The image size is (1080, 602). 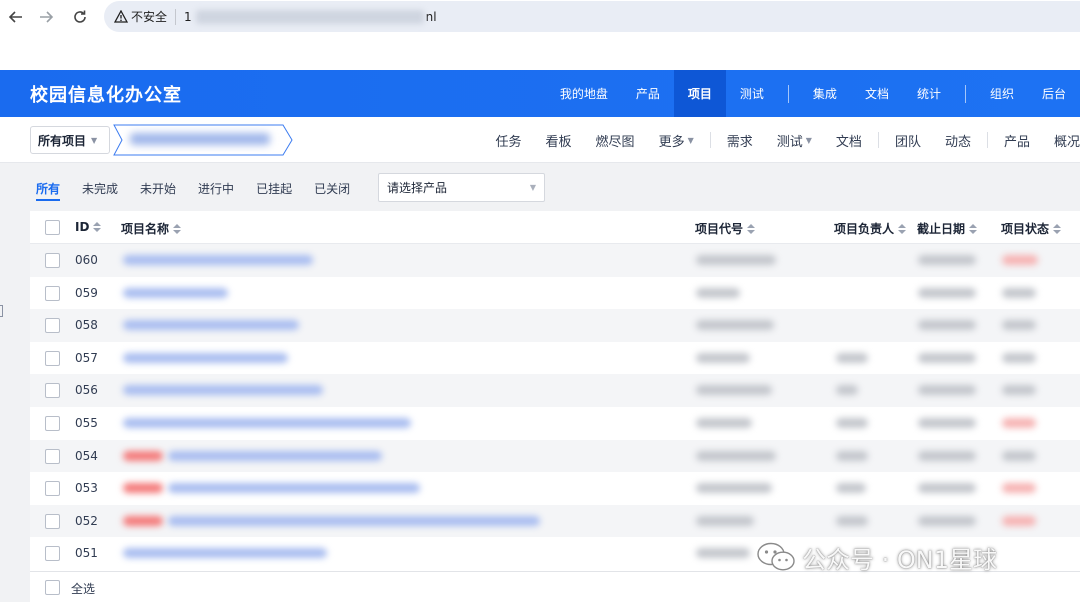 I want to click on table-row: 058, so click(x=555, y=325).